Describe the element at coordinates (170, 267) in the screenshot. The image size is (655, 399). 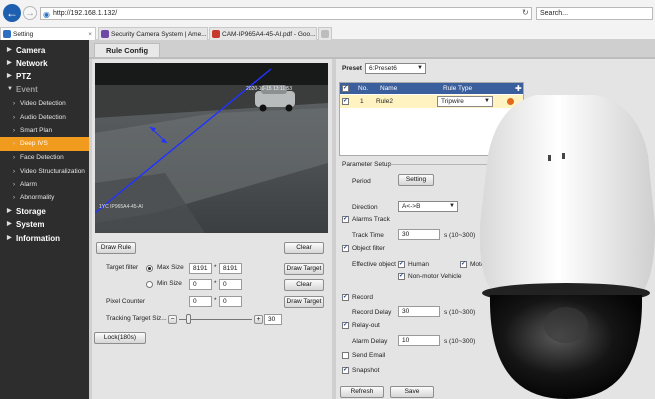
I see `max-size-label: Max Size` at that location.